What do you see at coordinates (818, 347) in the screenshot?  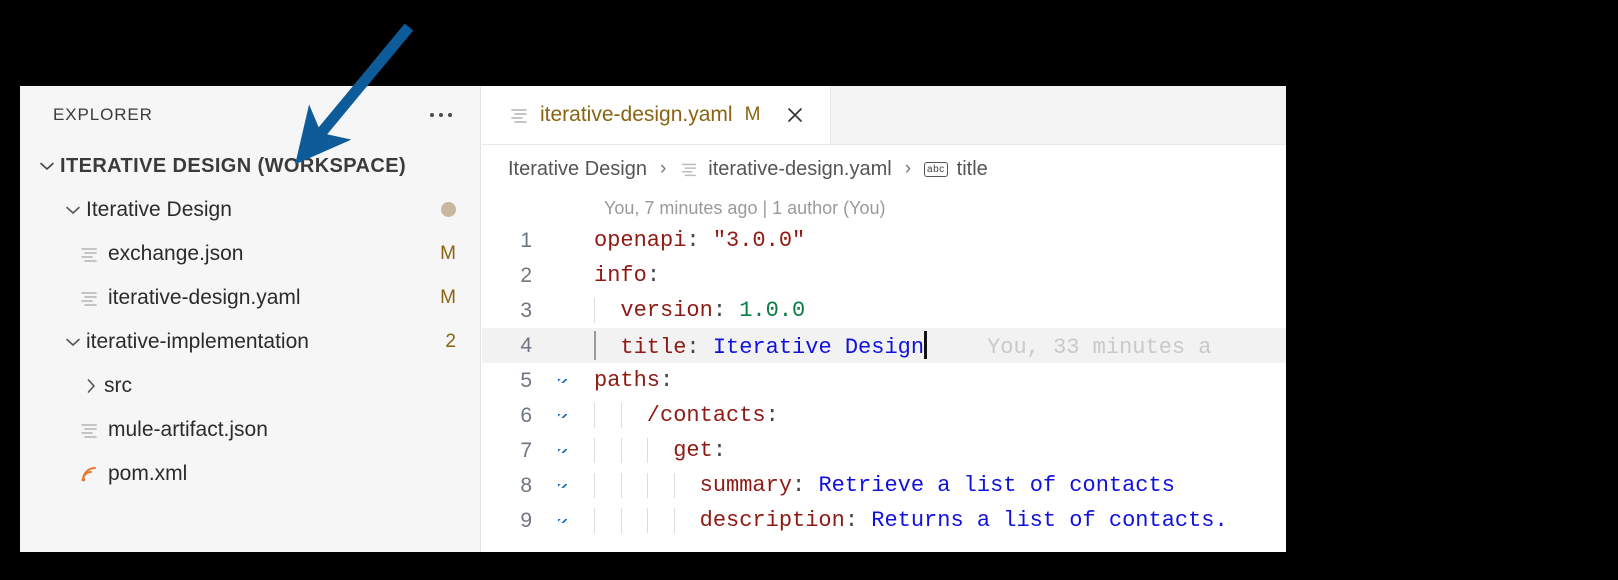 I see `code-token: Iterative Design` at bounding box center [818, 347].